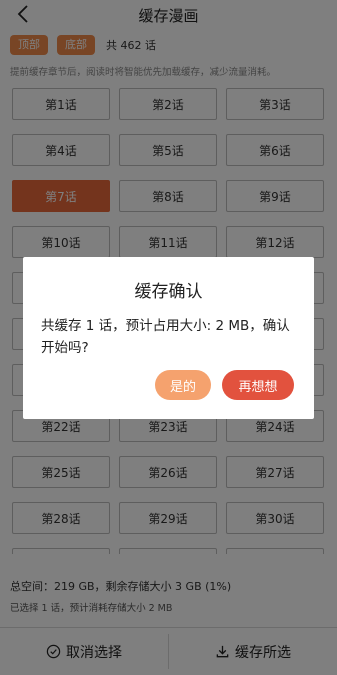 The height and width of the screenshot is (675, 337). What do you see at coordinates (183, 385) in the screenshot?
I see `confirm-button: 是的` at bounding box center [183, 385].